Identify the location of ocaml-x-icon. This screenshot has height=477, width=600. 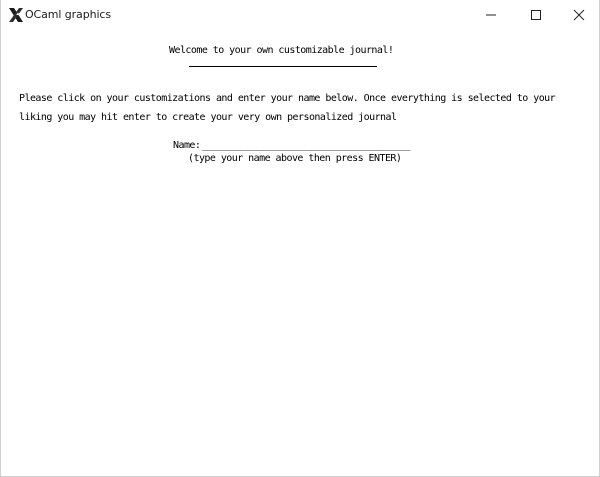
(16, 15).